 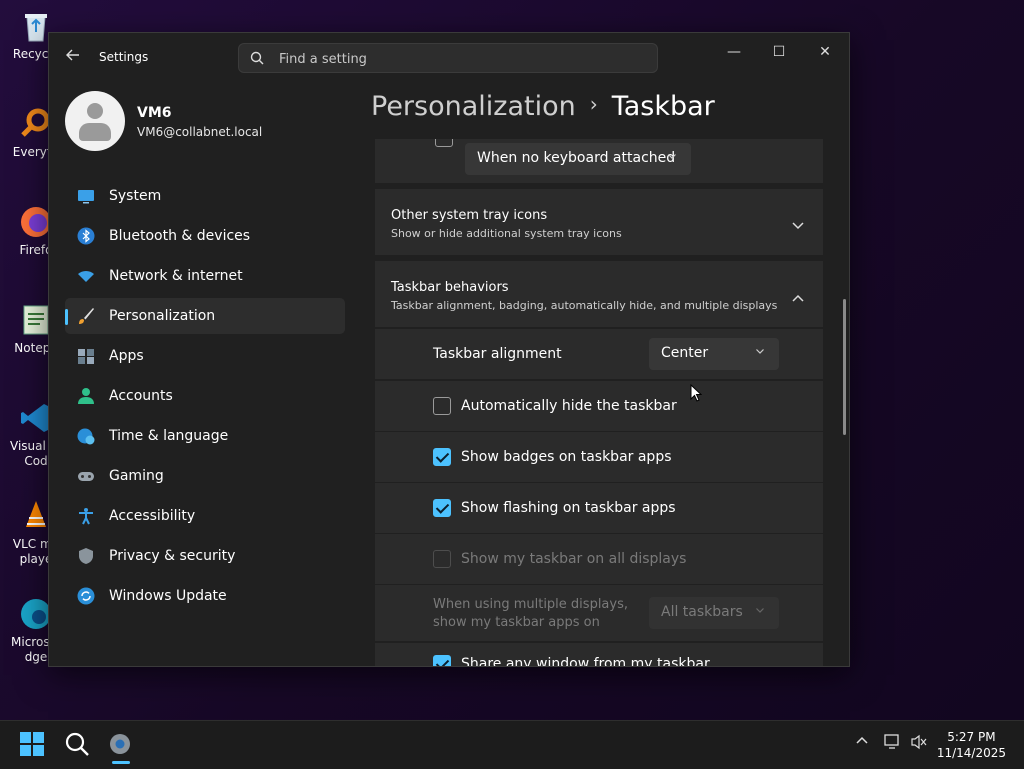 What do you see at coordinates (971, 753) in the screenshot?
I see `clock-date: 11/14/2025` at bounding box center [971, 753].